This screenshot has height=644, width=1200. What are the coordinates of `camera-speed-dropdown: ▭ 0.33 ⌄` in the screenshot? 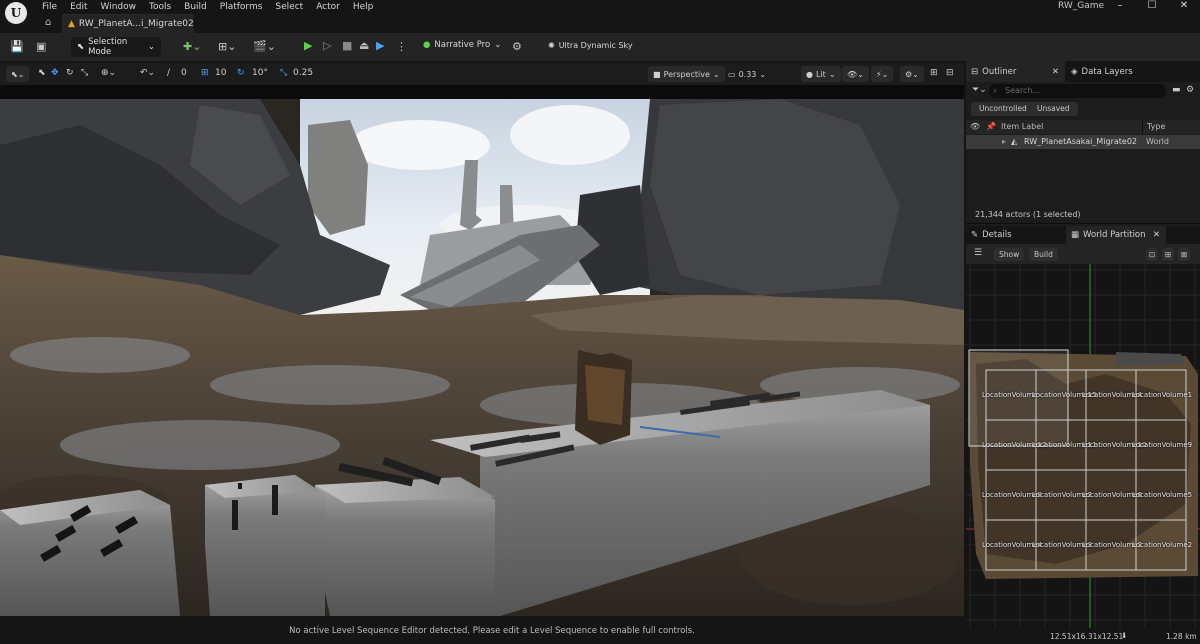 It's located at (747, 74).